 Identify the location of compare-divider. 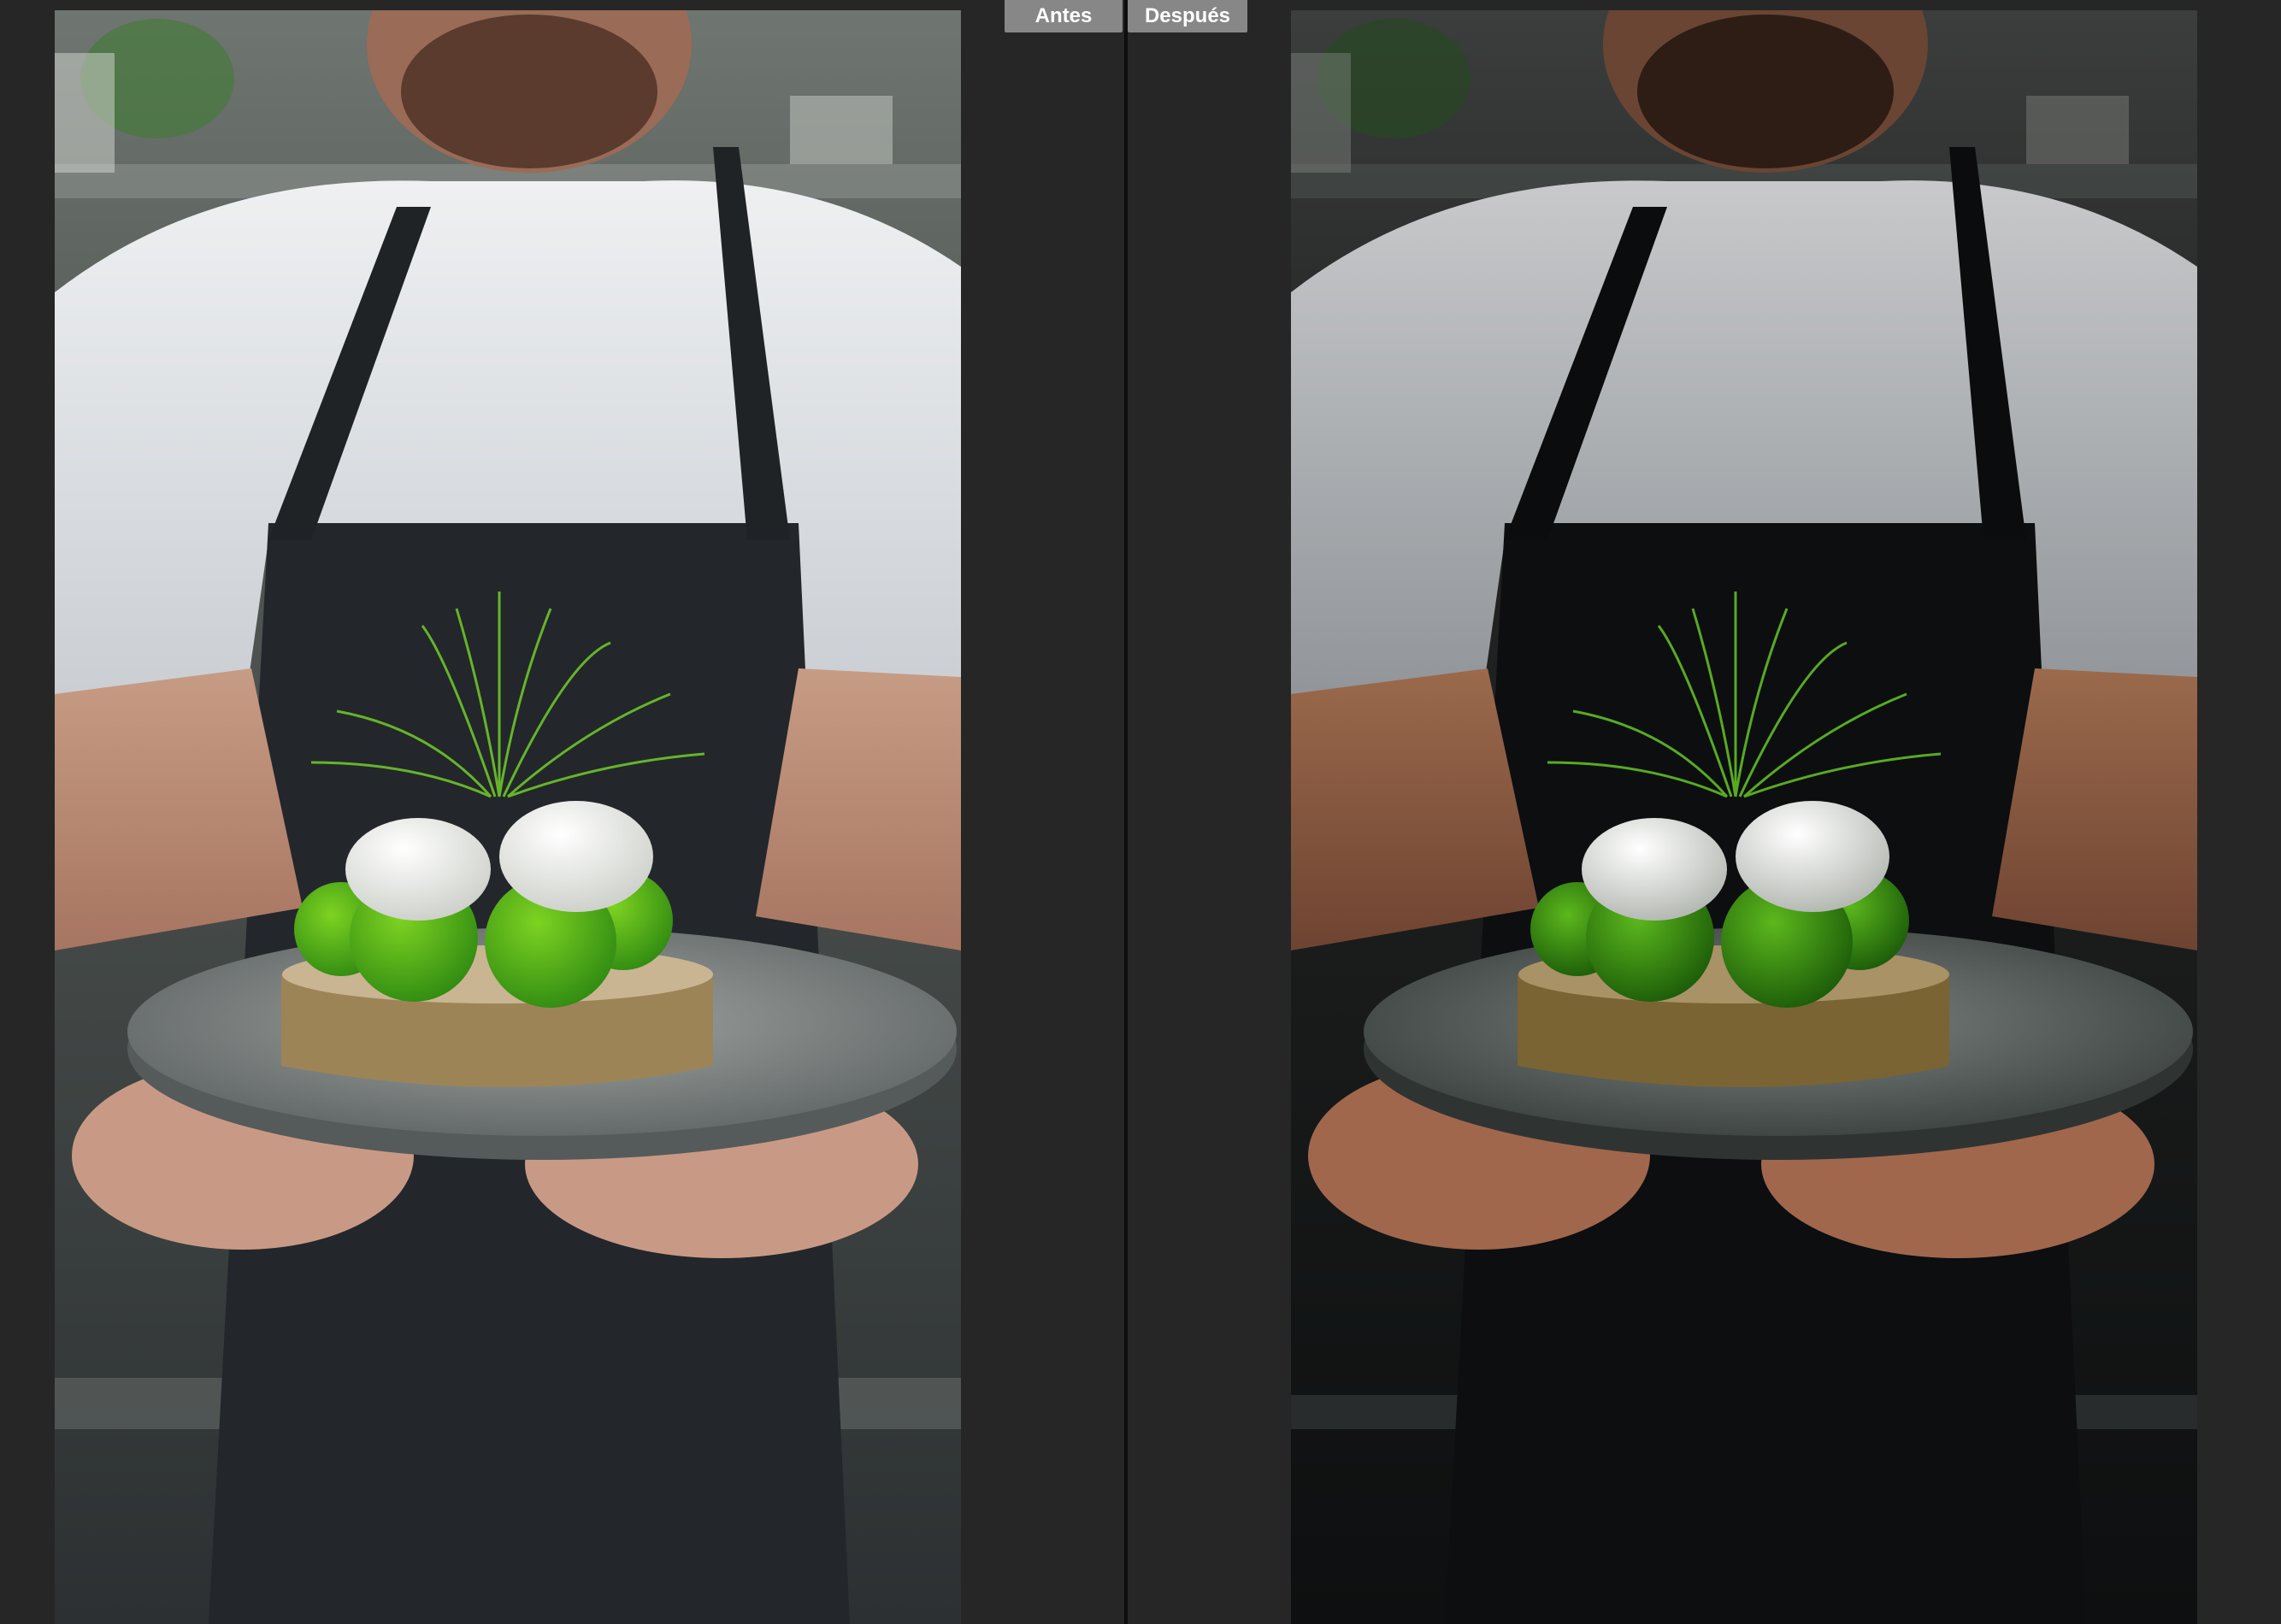
(1126, 812).